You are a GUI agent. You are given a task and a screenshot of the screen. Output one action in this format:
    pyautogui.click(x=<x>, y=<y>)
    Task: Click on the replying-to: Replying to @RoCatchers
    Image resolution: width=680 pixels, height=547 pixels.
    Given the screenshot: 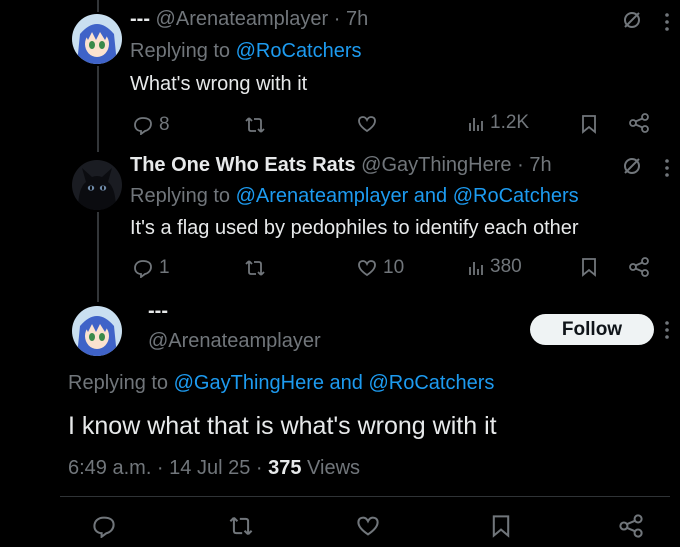 What is the action you would take?
    pyautogui.click(x=246, y=51)
    